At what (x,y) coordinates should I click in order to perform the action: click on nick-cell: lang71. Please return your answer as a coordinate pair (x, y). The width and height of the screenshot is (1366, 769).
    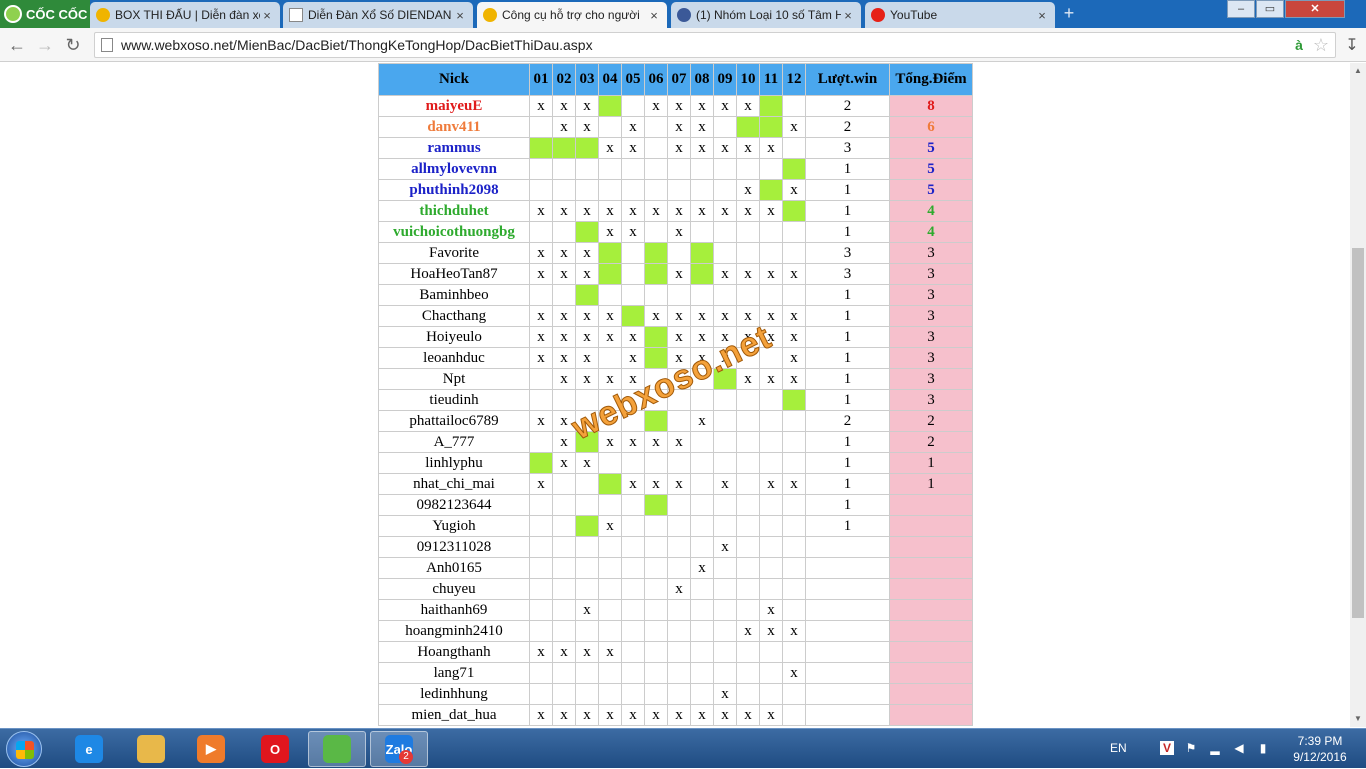
    Looking at the image, I should click on (454, 673).